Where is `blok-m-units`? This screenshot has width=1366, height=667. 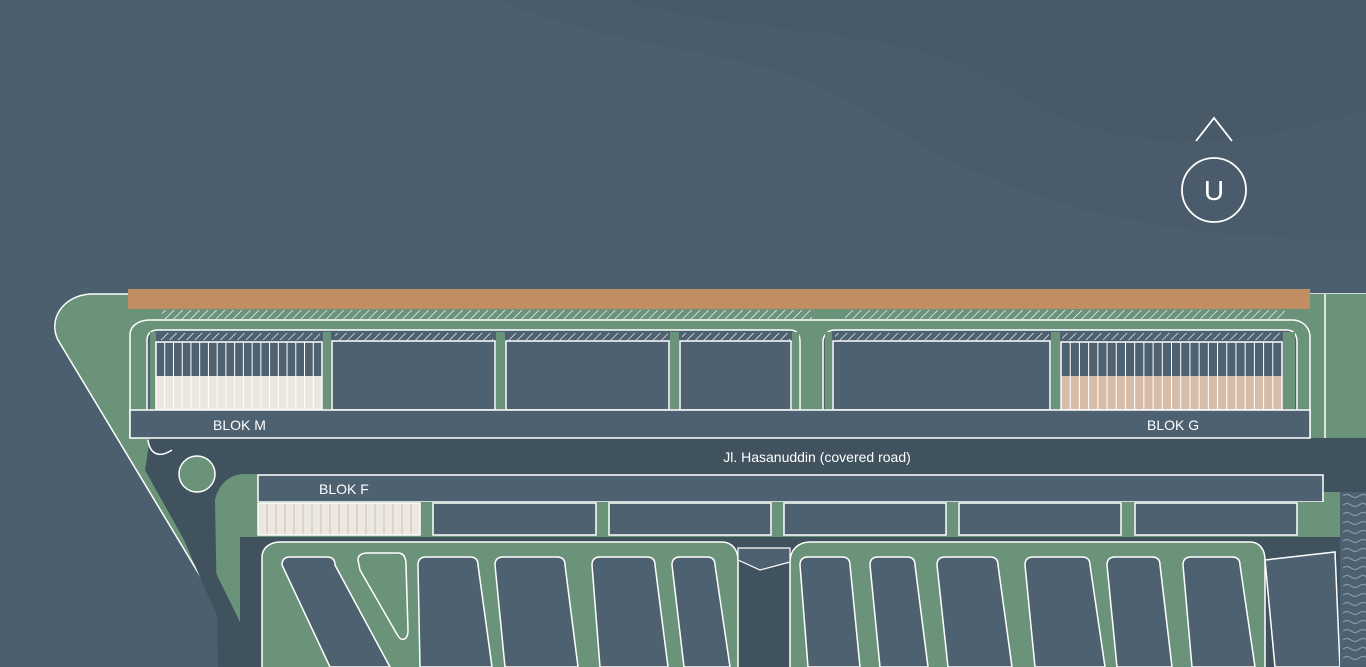
blok-m-units is located at coordinates (239, 376).